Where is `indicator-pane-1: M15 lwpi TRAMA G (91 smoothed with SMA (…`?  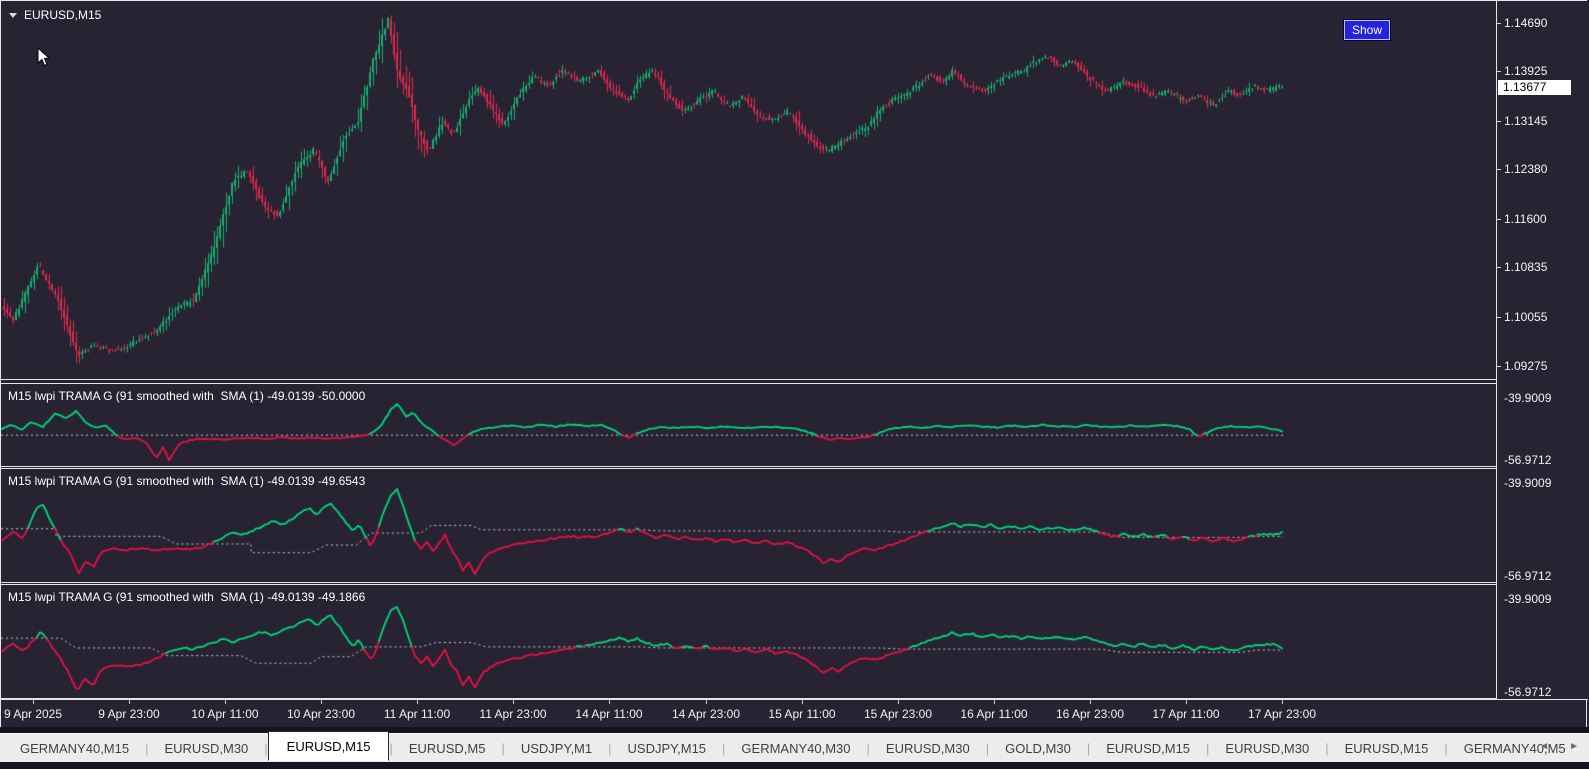
indicator-pane-1: M15 lwpi TRAMA G (91 smoothed with SMA (… is located at coordinates (748, 425).